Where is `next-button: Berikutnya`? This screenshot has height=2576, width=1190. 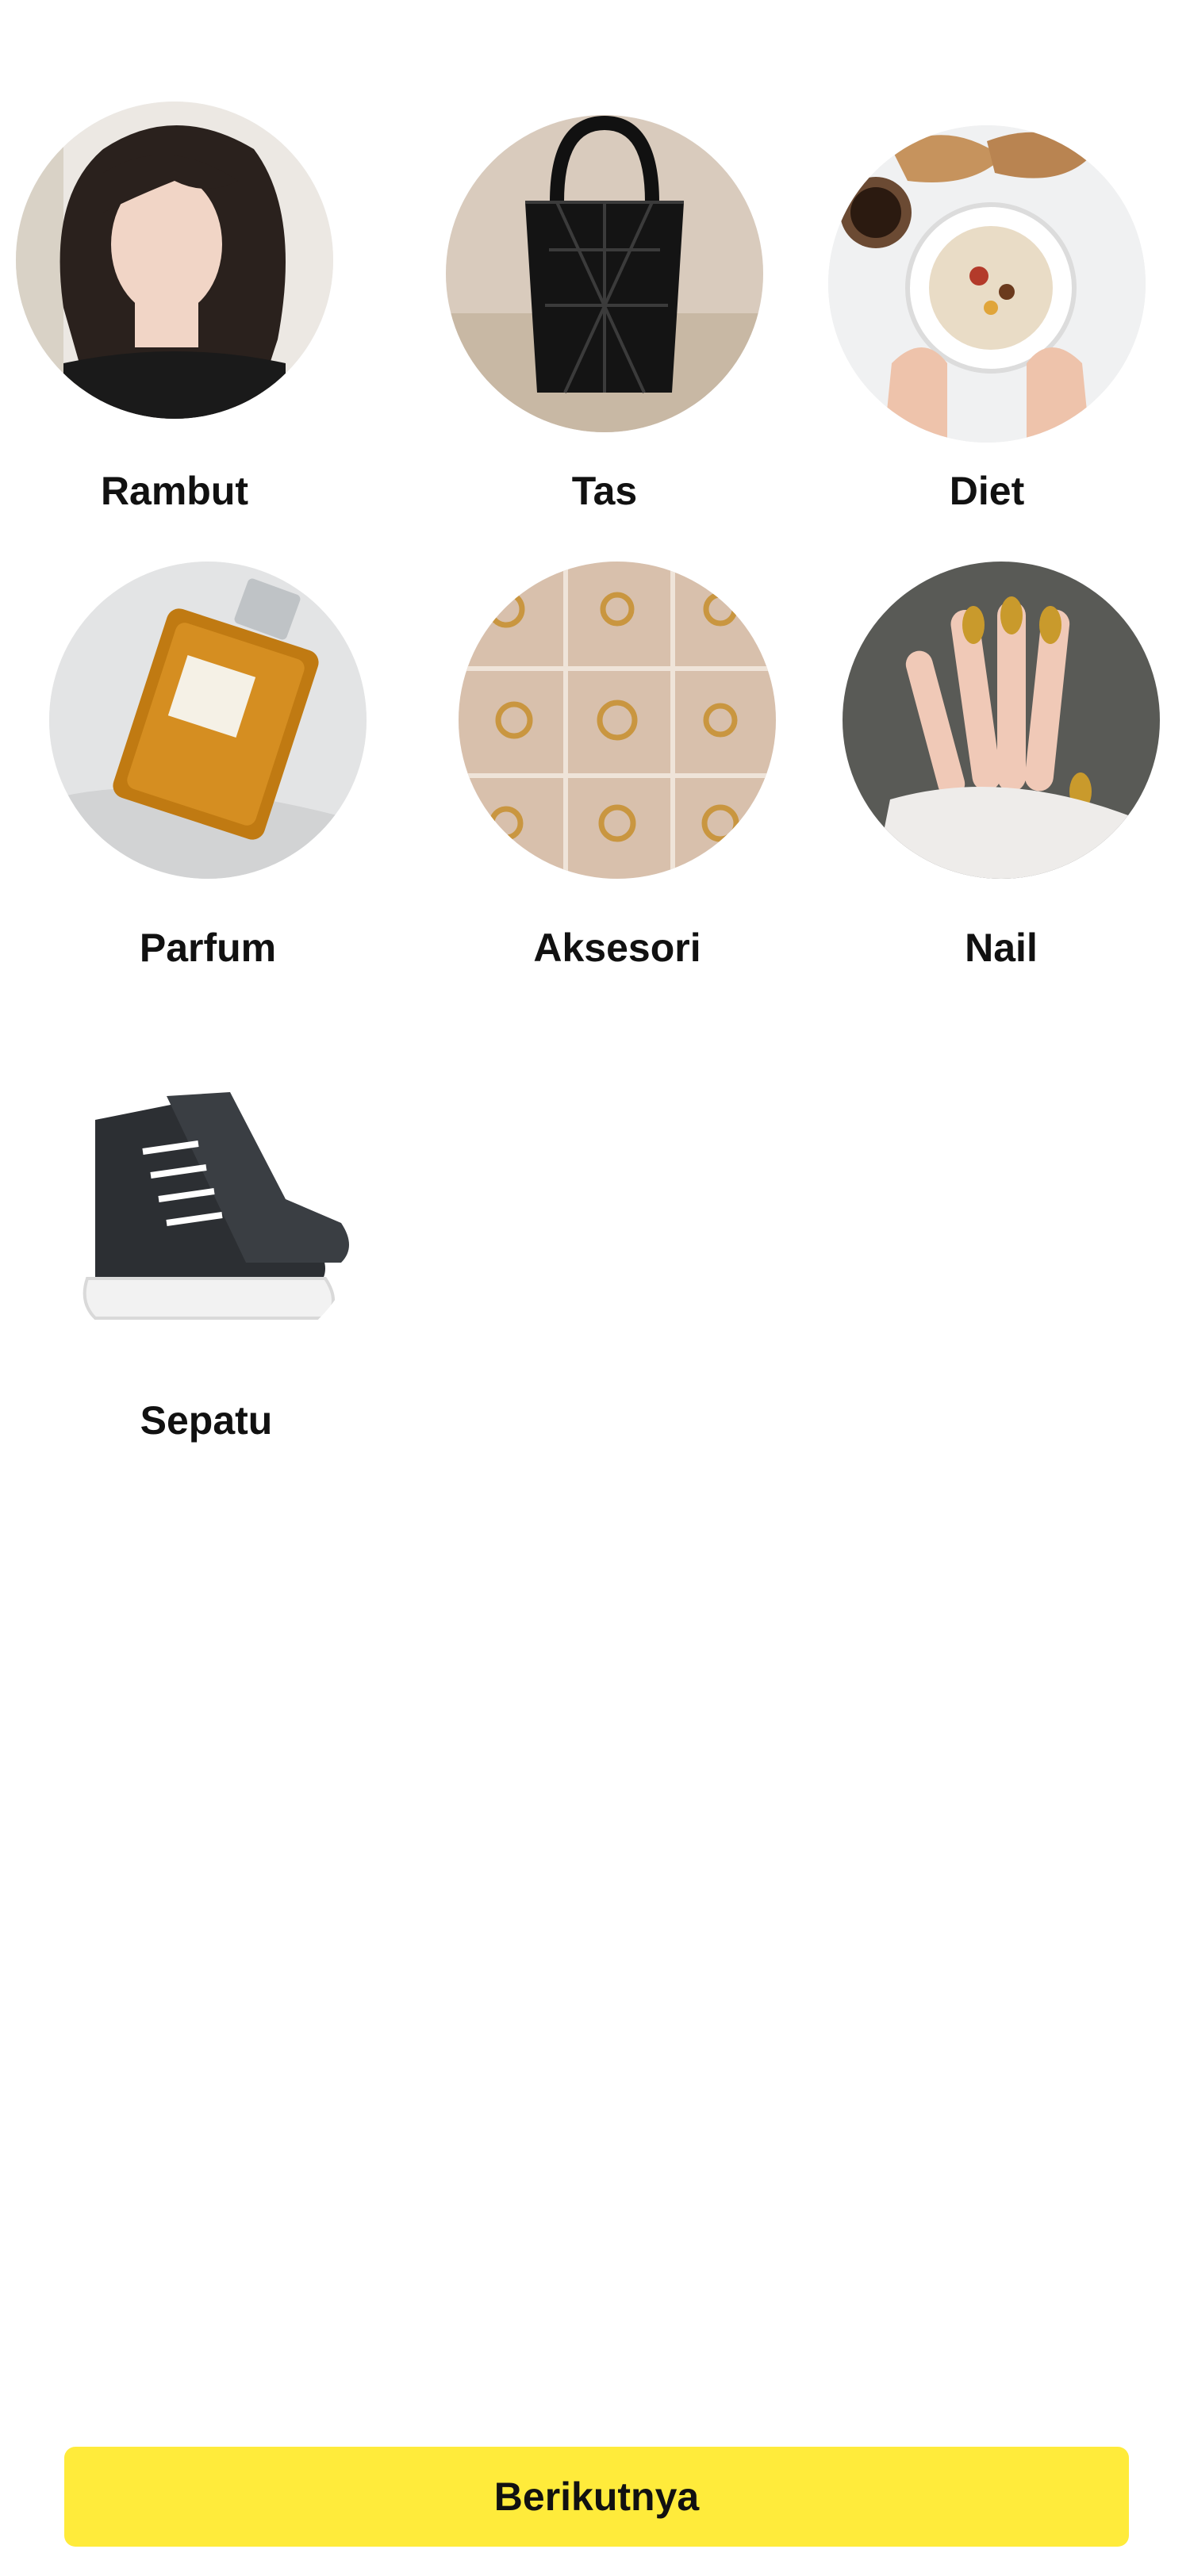 next-button: Berikutnya is located at coordinates (596, 2497).